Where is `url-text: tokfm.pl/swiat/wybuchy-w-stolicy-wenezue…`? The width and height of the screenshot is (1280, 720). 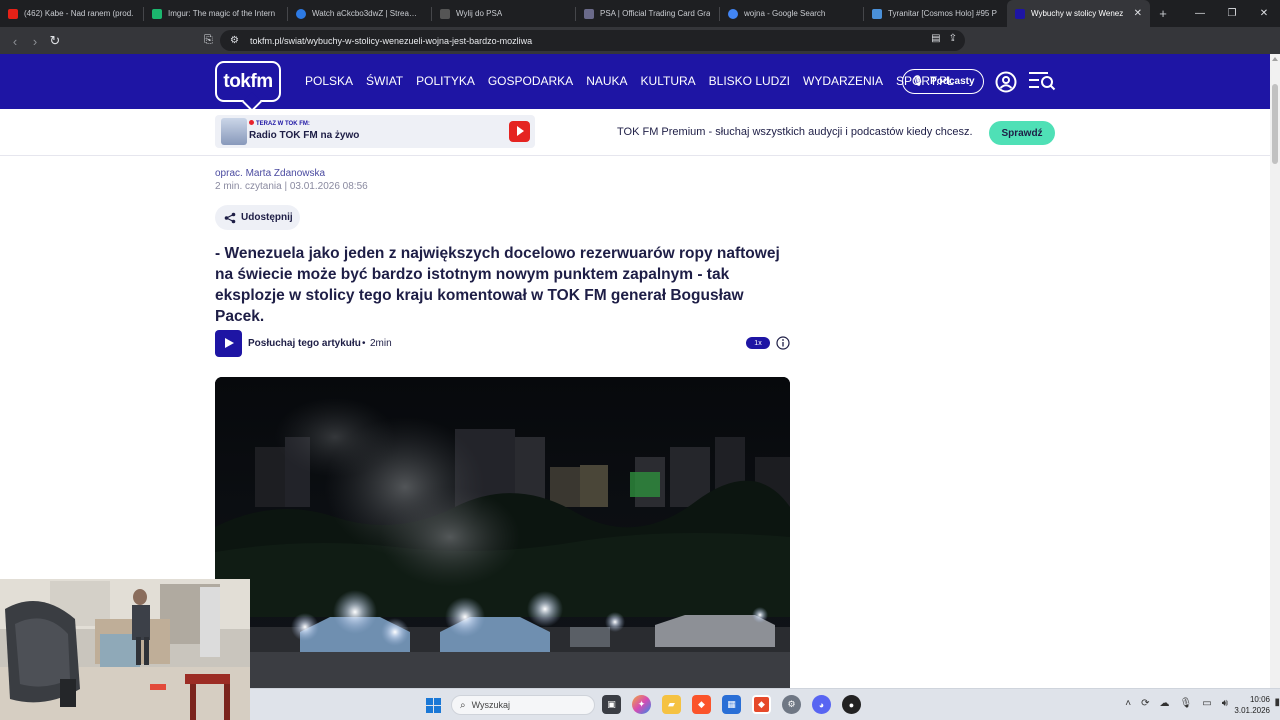 url-text: tokfm.pl/swiat/wybuchy-w-stolicy-wenezue… is located at coordinates (391, 40).